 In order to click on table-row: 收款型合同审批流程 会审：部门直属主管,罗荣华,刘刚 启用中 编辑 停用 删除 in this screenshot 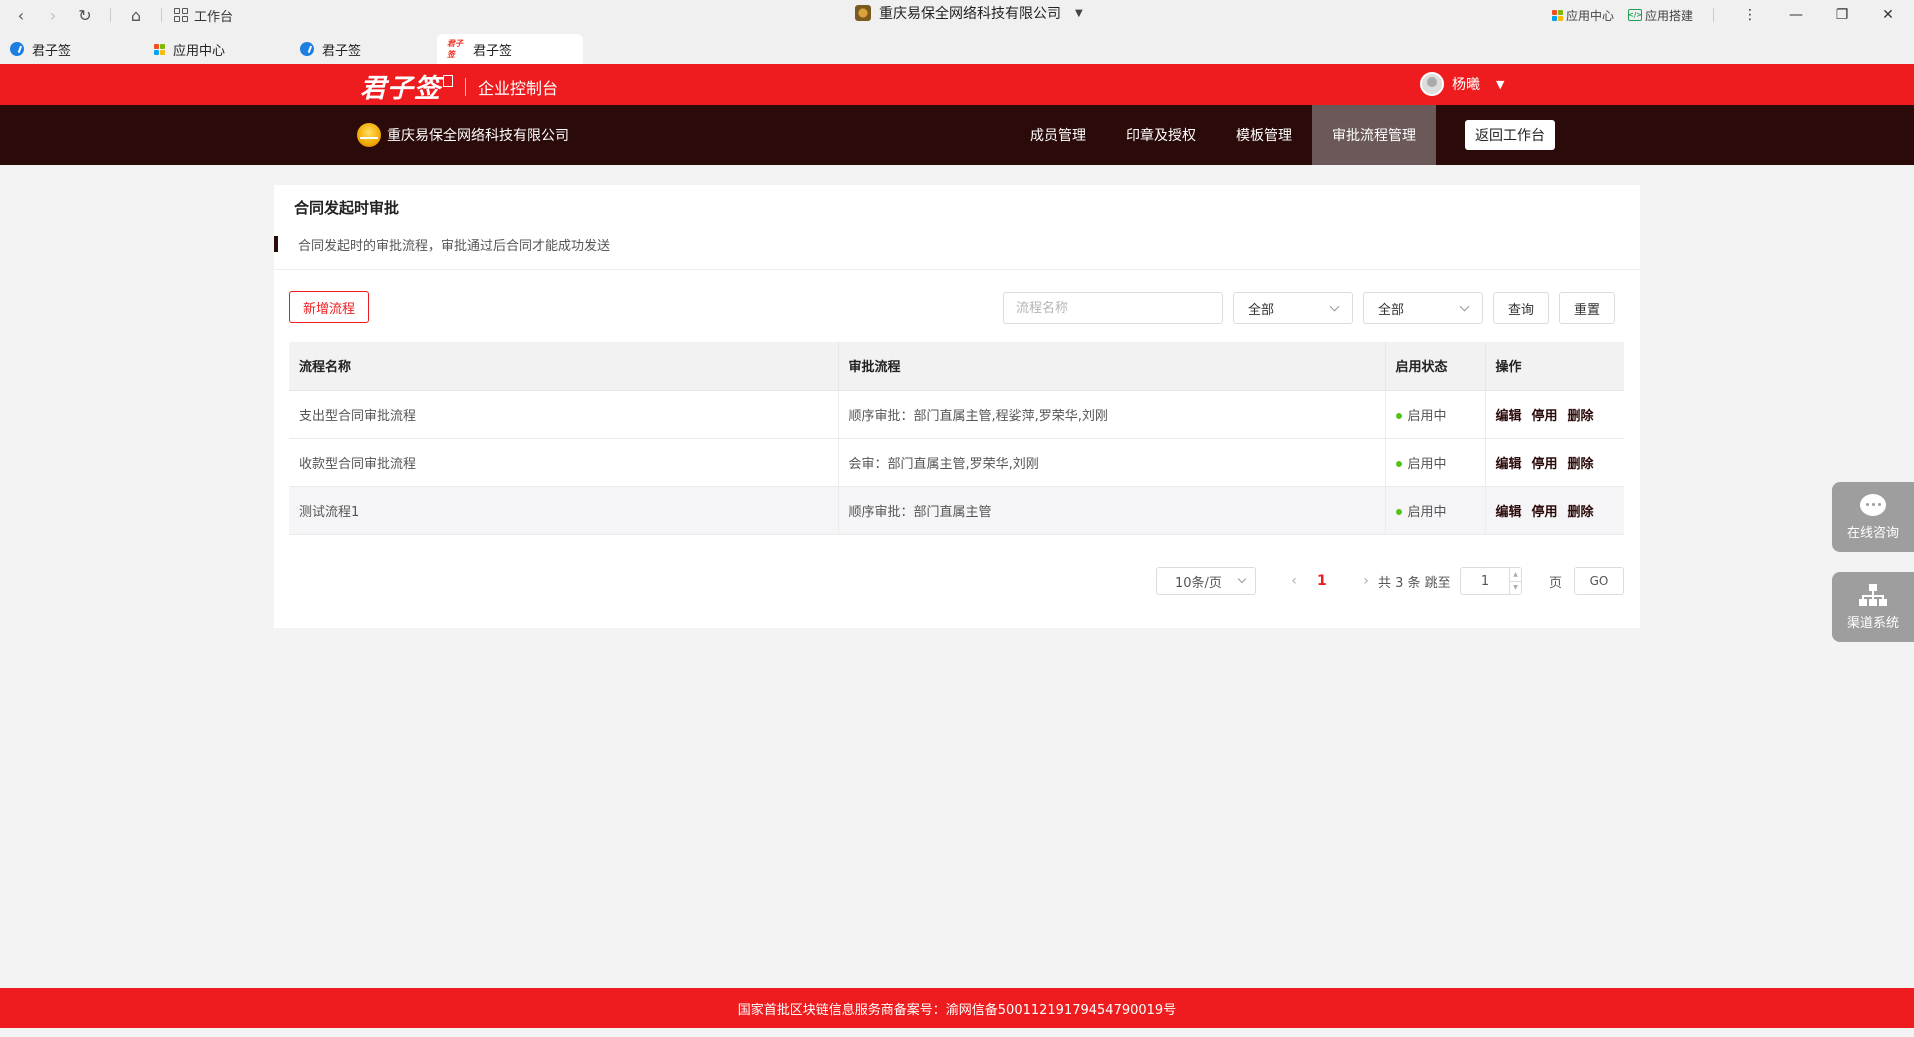, I will do `click(956, 462)`.